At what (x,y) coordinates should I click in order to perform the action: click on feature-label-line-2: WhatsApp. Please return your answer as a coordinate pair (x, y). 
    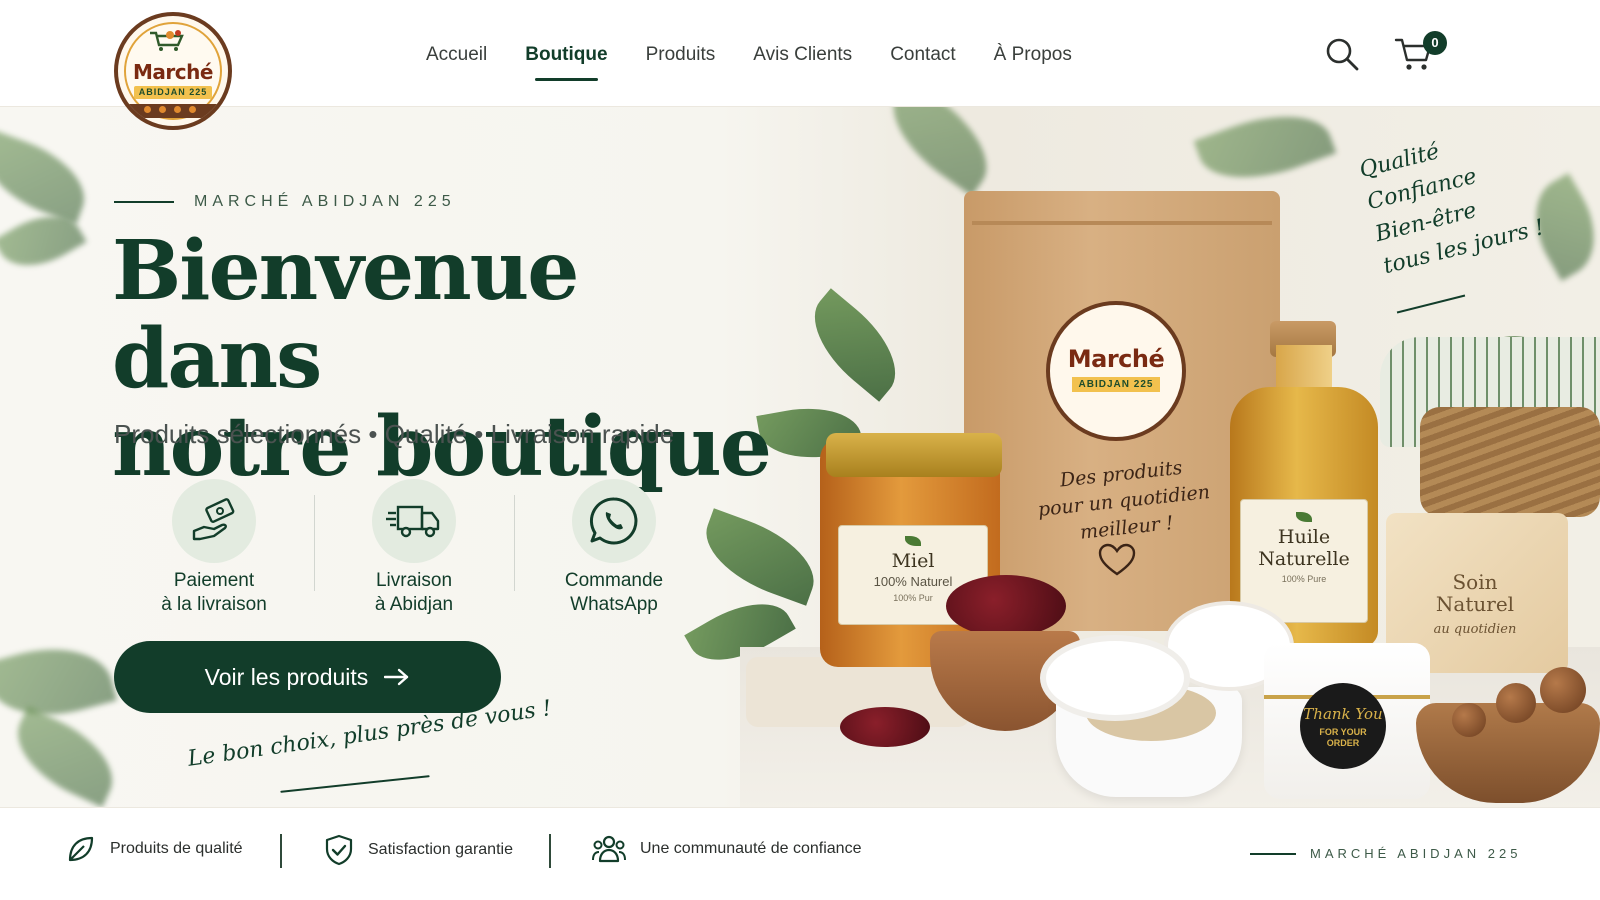
    Looking at the image, I should click on (614, 604).